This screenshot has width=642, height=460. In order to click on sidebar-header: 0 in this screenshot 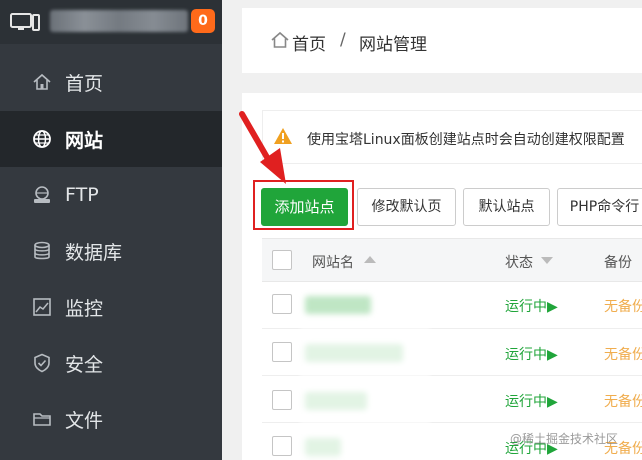, I will do `click(111, 22)`.